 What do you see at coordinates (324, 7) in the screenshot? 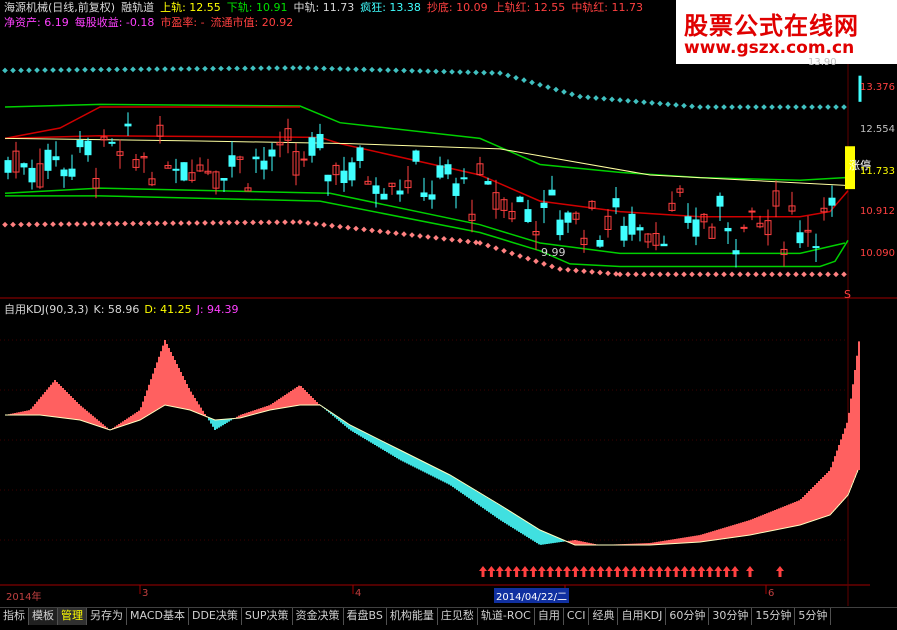
I see `header-value-4: 中轨: 11.73` at bounding box center [324, 7].